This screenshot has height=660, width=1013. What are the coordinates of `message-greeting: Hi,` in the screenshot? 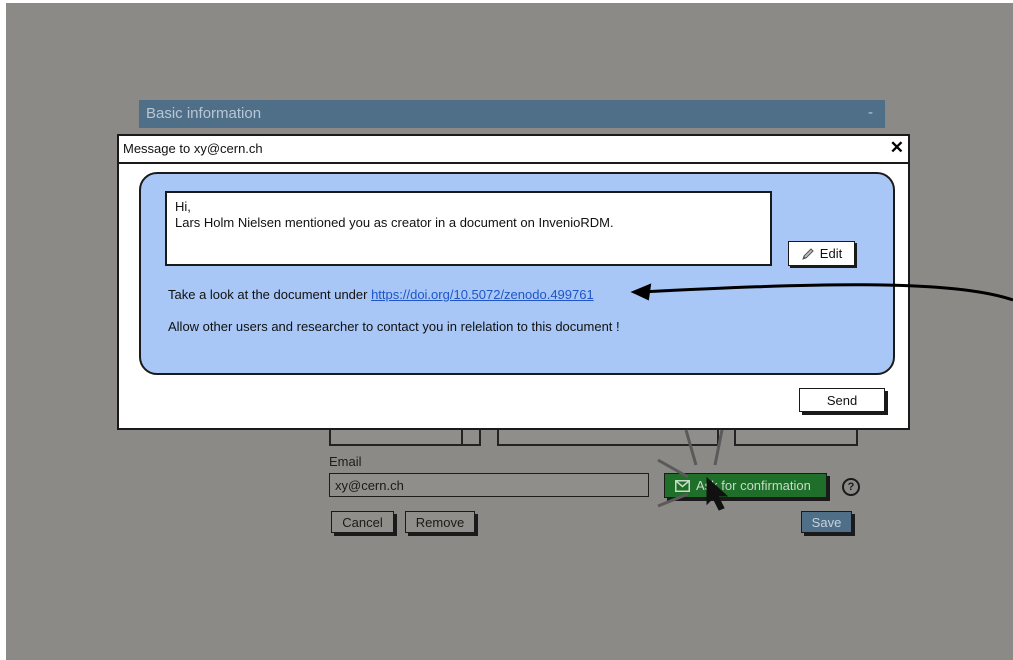 It's located at (183, 206).